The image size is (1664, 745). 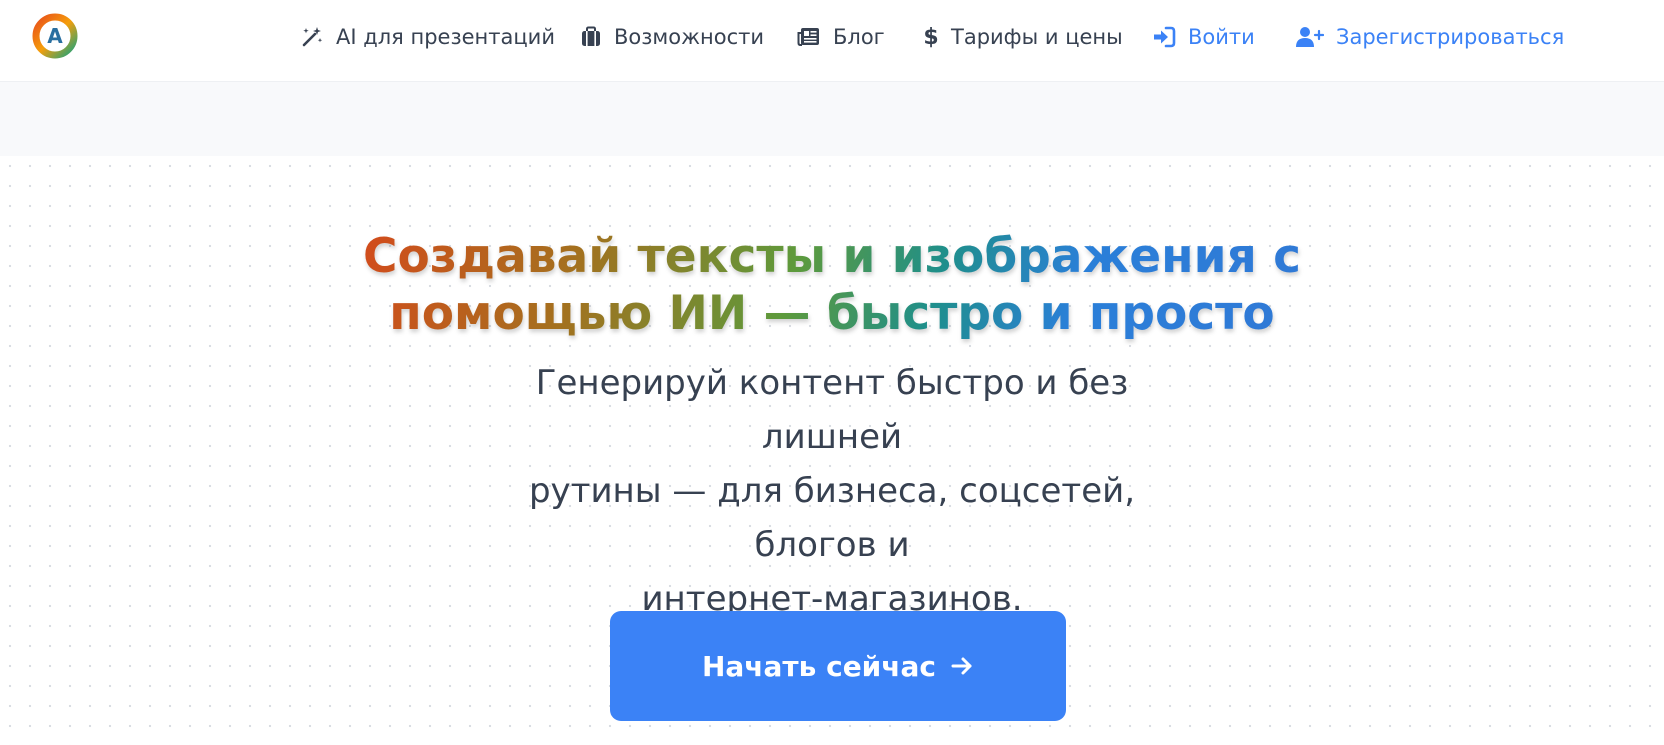 I want to click on start-now-button: Начать сейчас, so click(x=838, y=666).